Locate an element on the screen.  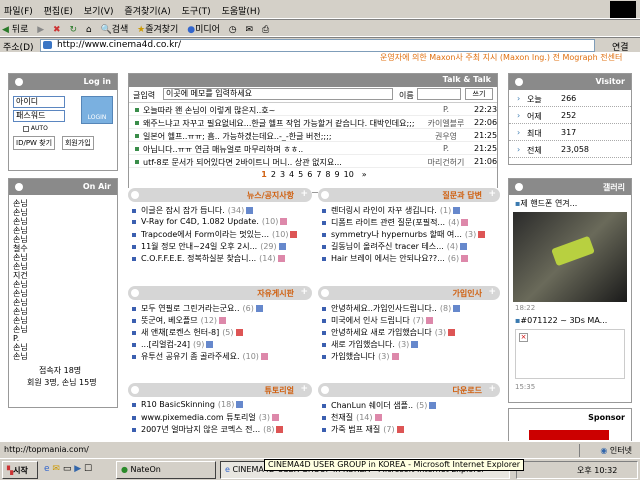
menu-edit: 편집(E) is located at coordinates (58, 8).